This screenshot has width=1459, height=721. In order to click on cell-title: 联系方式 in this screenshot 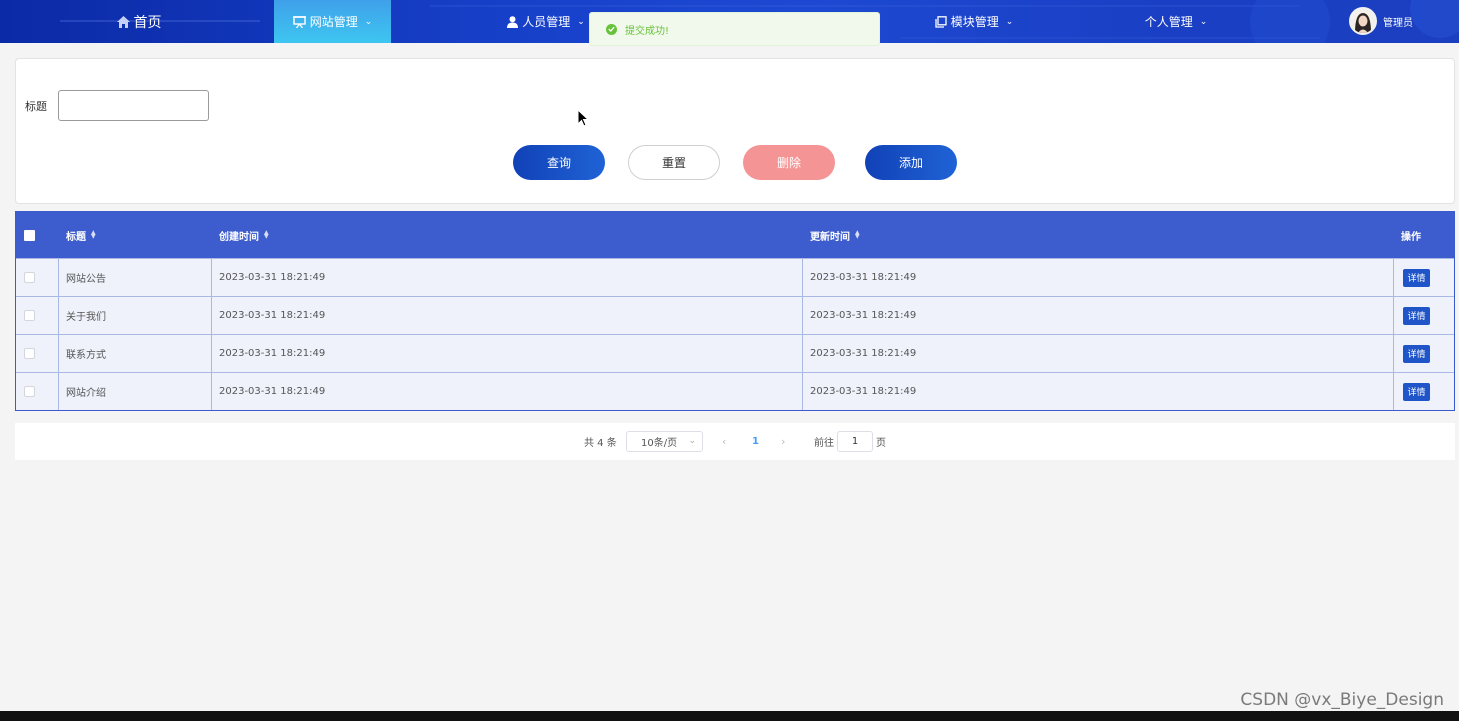, I will do `click(86, 355)`.